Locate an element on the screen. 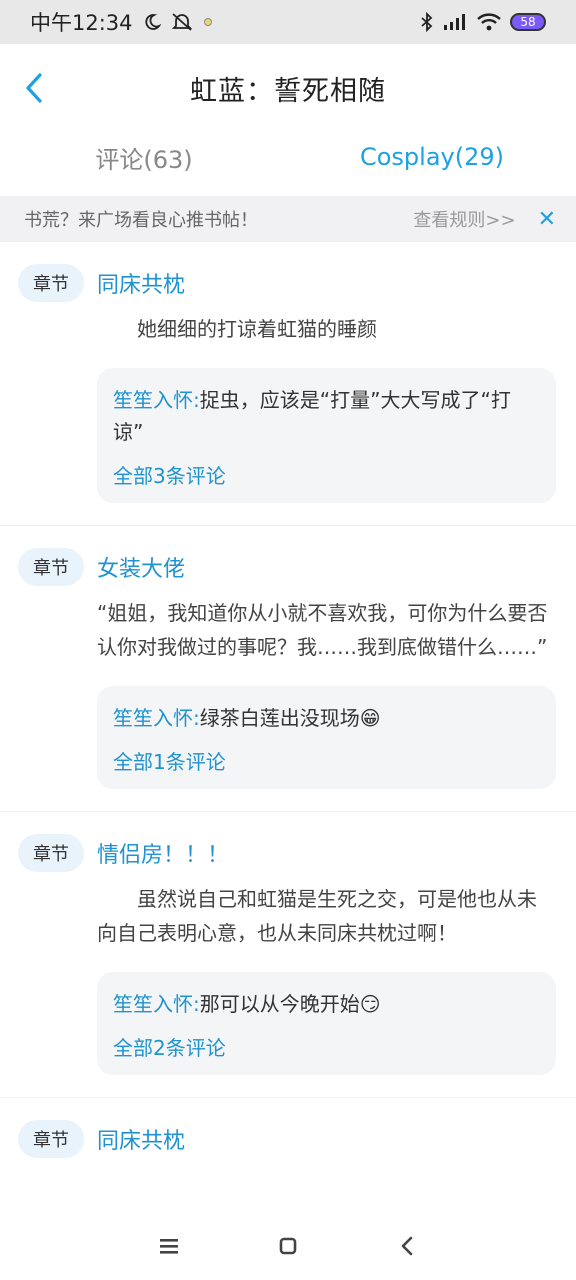 This screenshot has width=576, height=1280. notice-banner: 书荒？来广场看良心推书帖！ 查看规则>> ✕ is located at coordinates (288, 219).